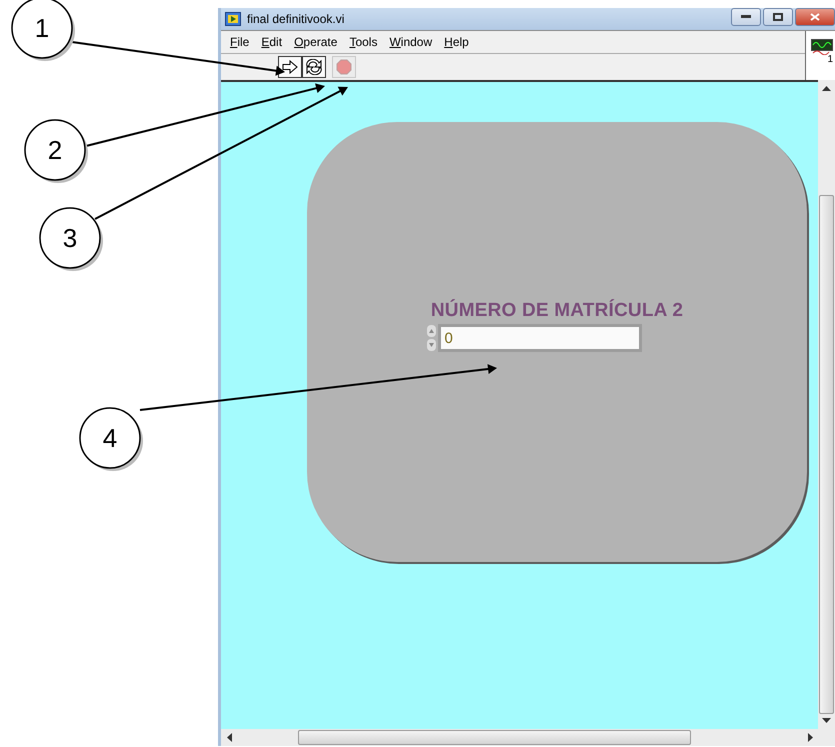 The width and height of the screenshot is (835, 747). I want to click on menu-item: Edit, so click(272, 42).